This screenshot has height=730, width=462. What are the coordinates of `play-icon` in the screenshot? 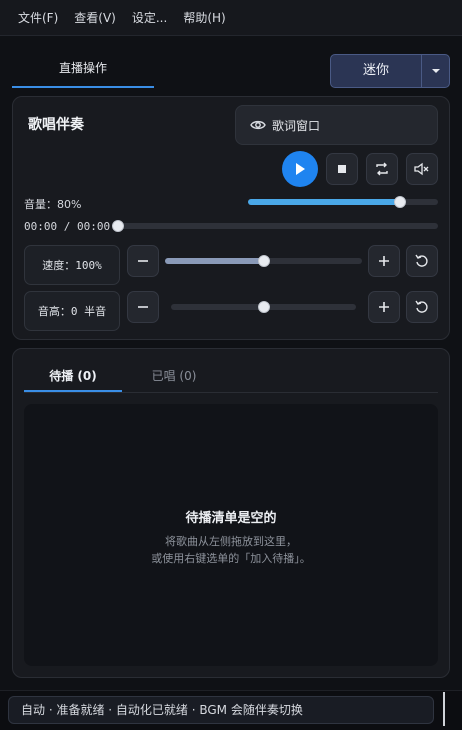 It's located at (300, 169).